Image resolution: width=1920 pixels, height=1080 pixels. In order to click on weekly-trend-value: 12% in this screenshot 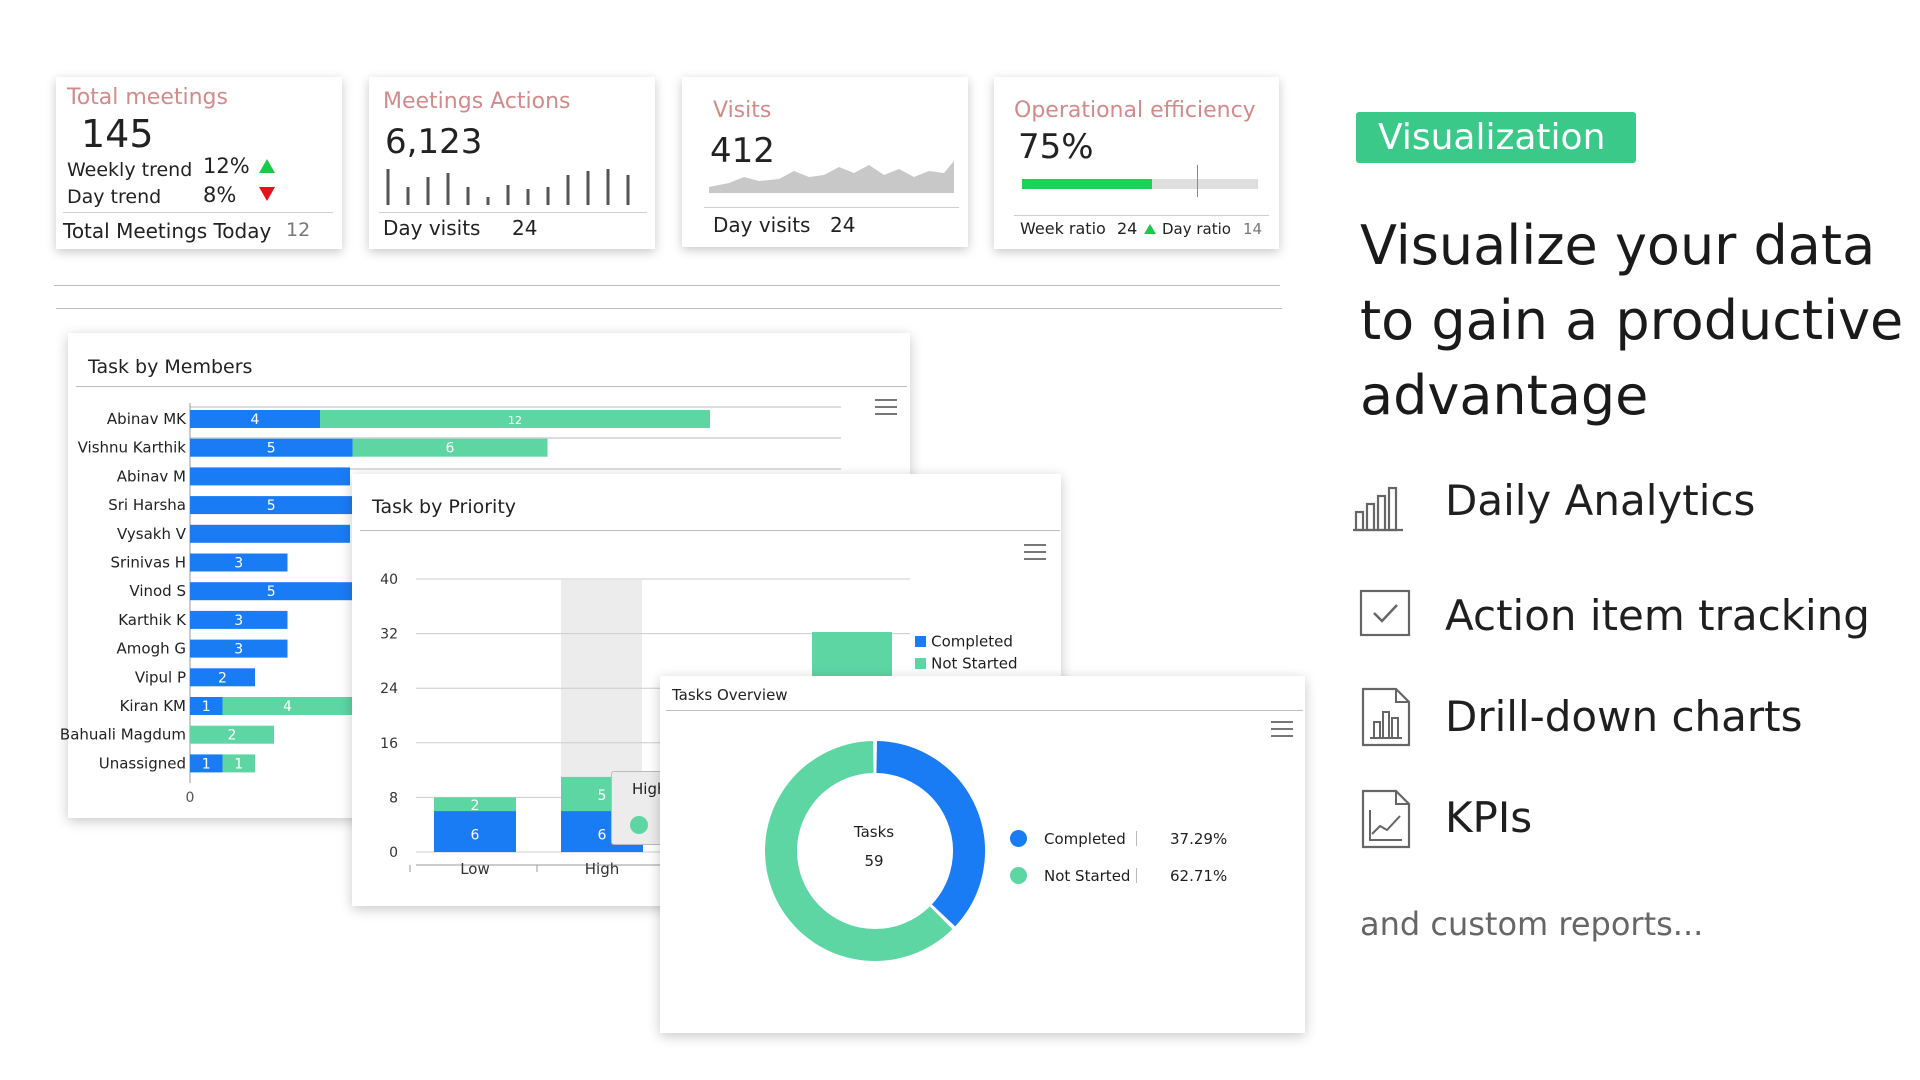, I will do `click(226, 166)`.